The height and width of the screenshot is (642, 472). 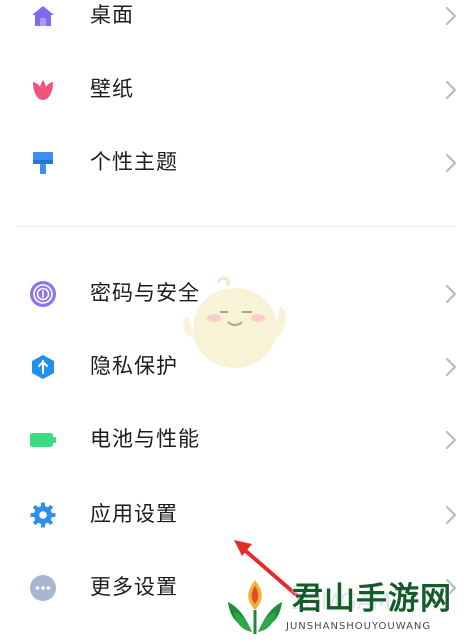 What do you see at coordinates (145, 439) in the screenshot?
I see `settings-item-label: 电池与性能` at bounding box center [145, 439].